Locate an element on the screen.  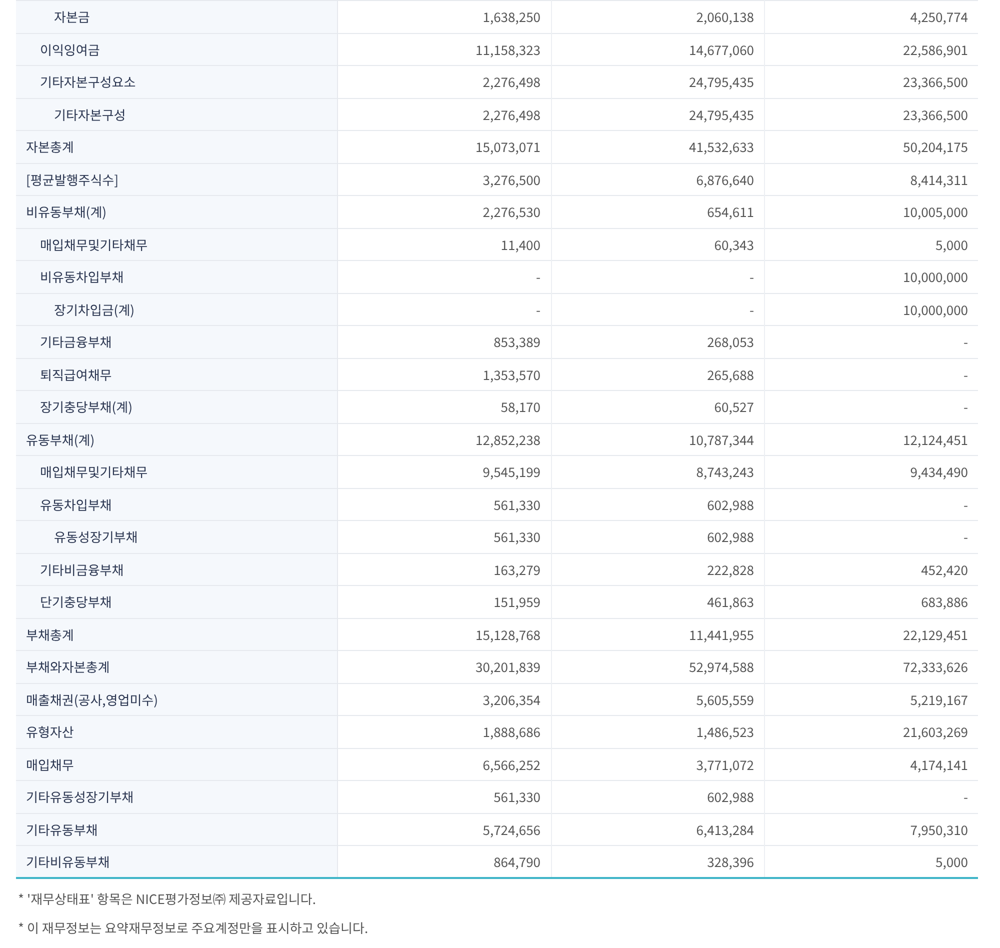
row-label: 유동차입부채 is located at coordinates (177, 504).